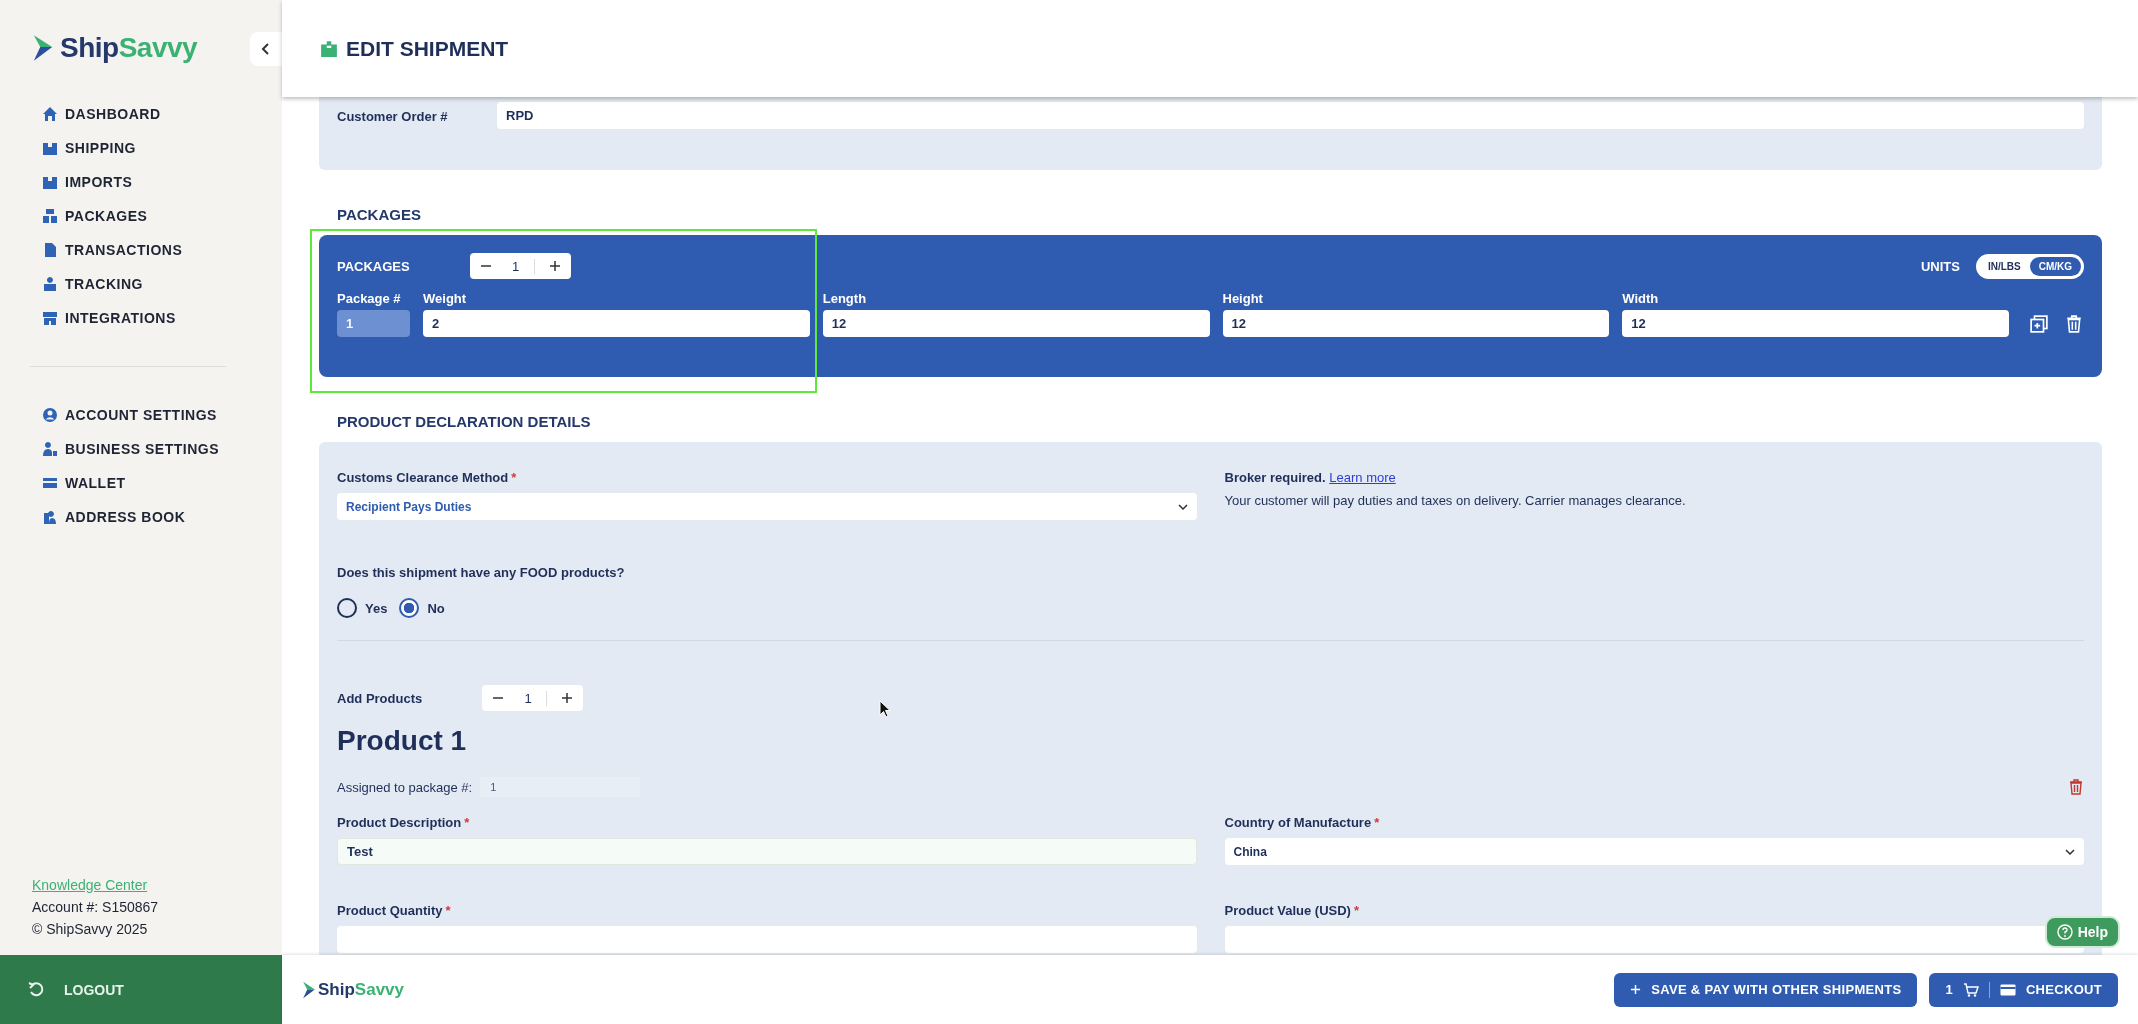 The width and height of the screenshot is (2138, 1024). I want to click on nav-item: TRANSACTIONS, so click(157, 250).